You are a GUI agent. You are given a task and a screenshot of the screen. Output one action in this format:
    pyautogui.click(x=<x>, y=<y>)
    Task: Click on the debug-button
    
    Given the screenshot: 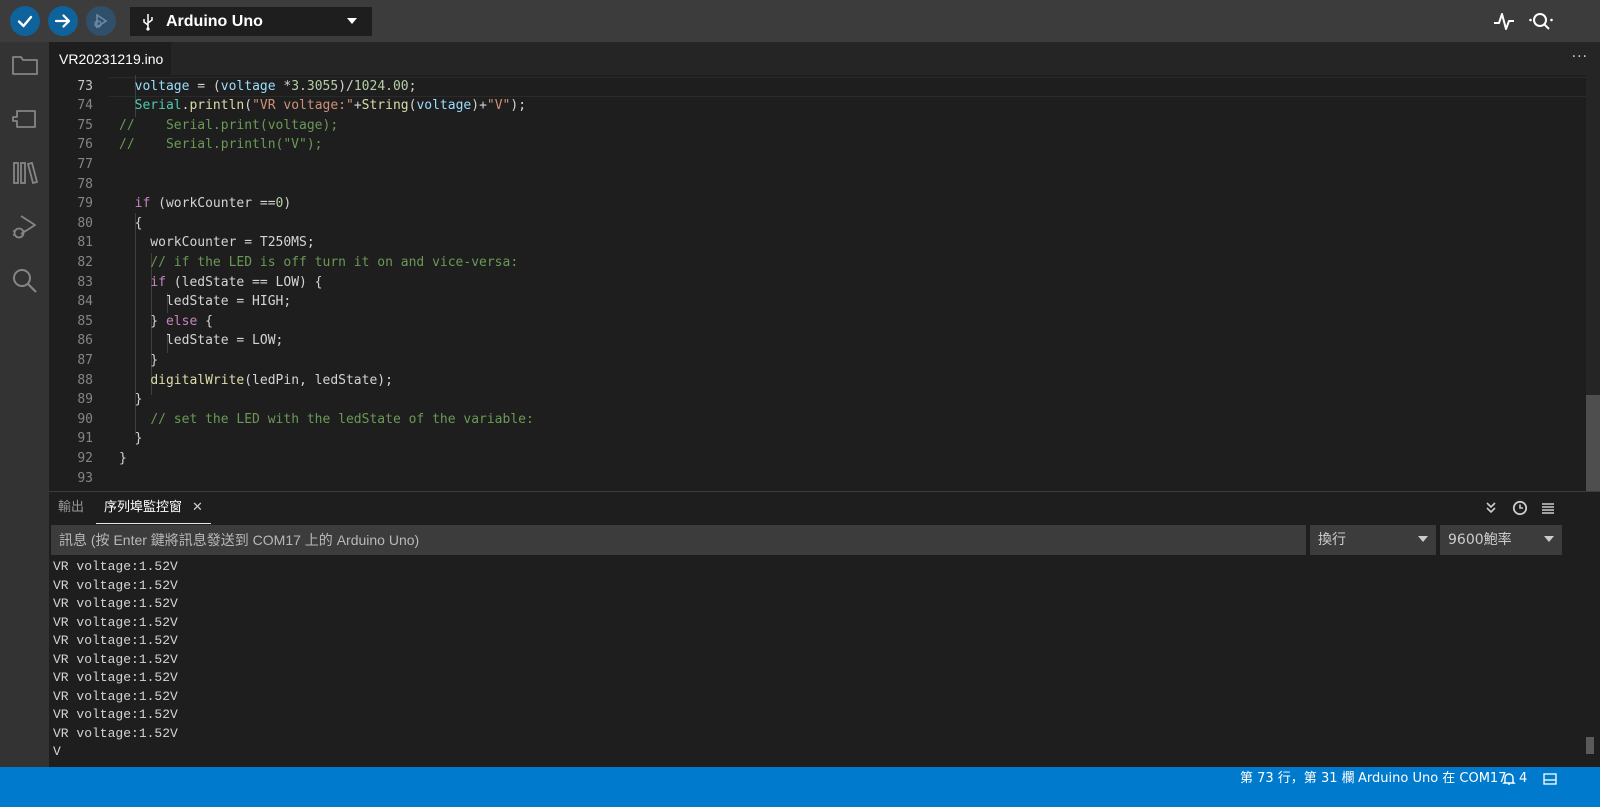 What is the action you would take?
    pyautogui.click(x=101, y=21)
    